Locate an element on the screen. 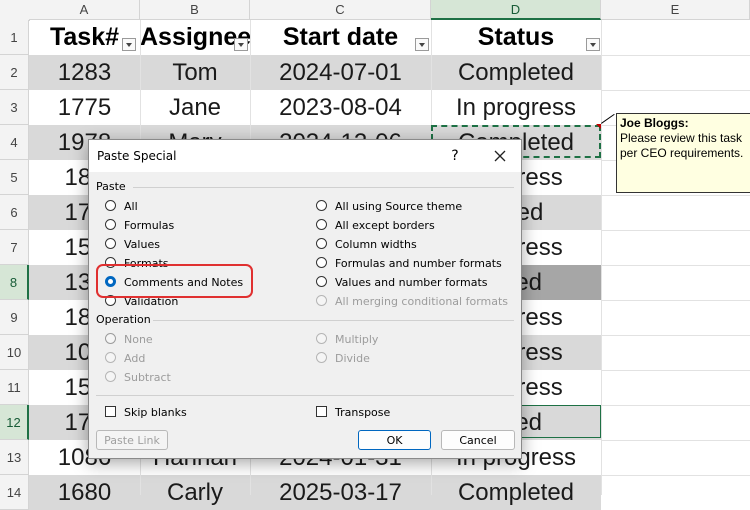 The width and height of the screenshot is (750, 510). dialog-title: Paste Special is located at coordinates (137, 156).